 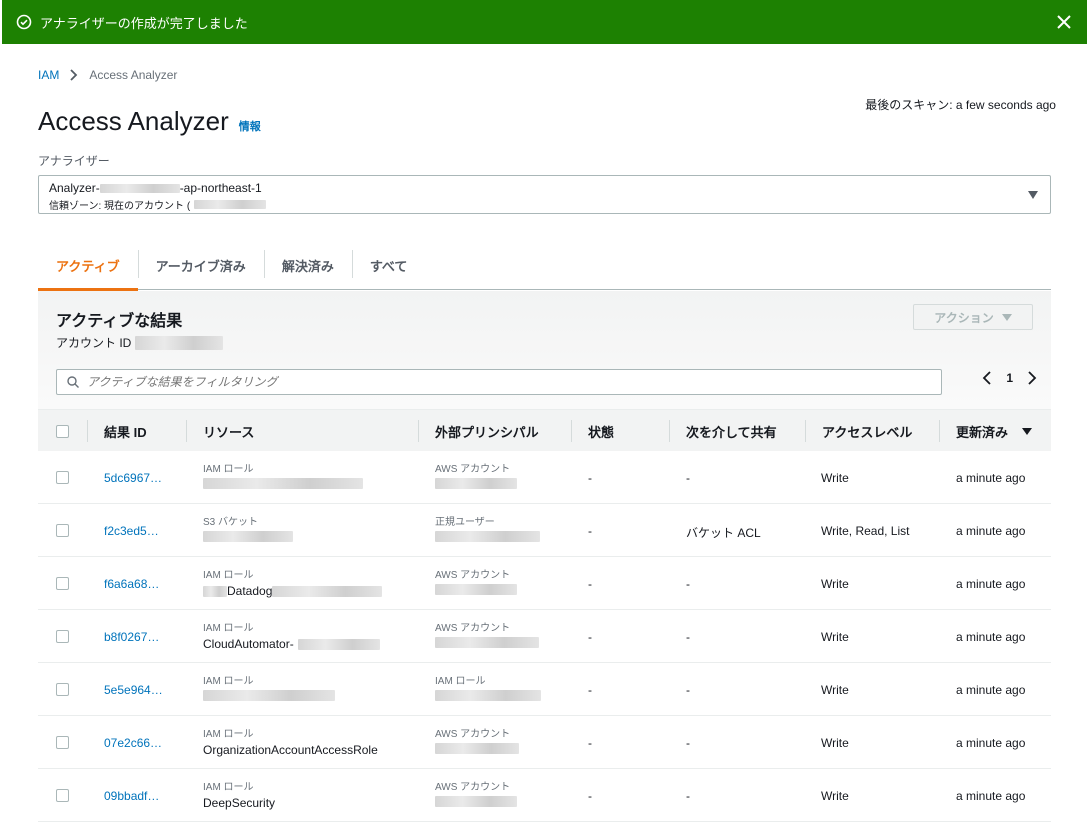 I want to click on resource-cell: Datadog, so click(x=293, y=591).